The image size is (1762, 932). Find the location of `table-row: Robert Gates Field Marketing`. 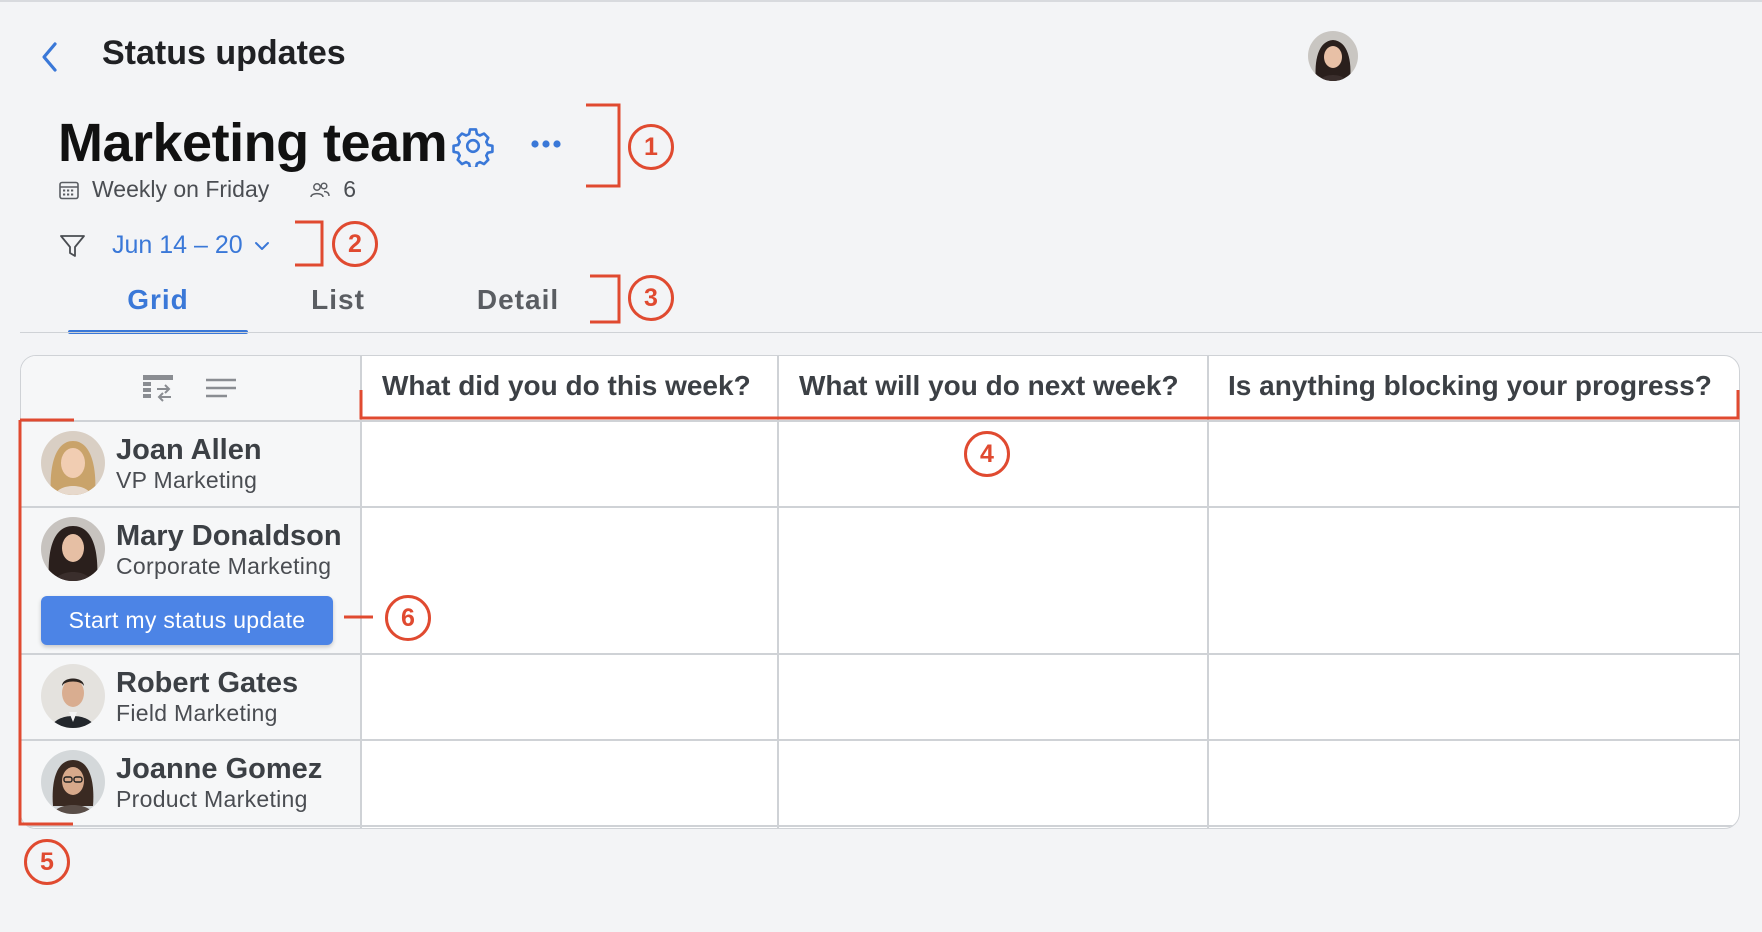

table-row: Robert Gates Field Marketing is located at coordinates (191, 696).